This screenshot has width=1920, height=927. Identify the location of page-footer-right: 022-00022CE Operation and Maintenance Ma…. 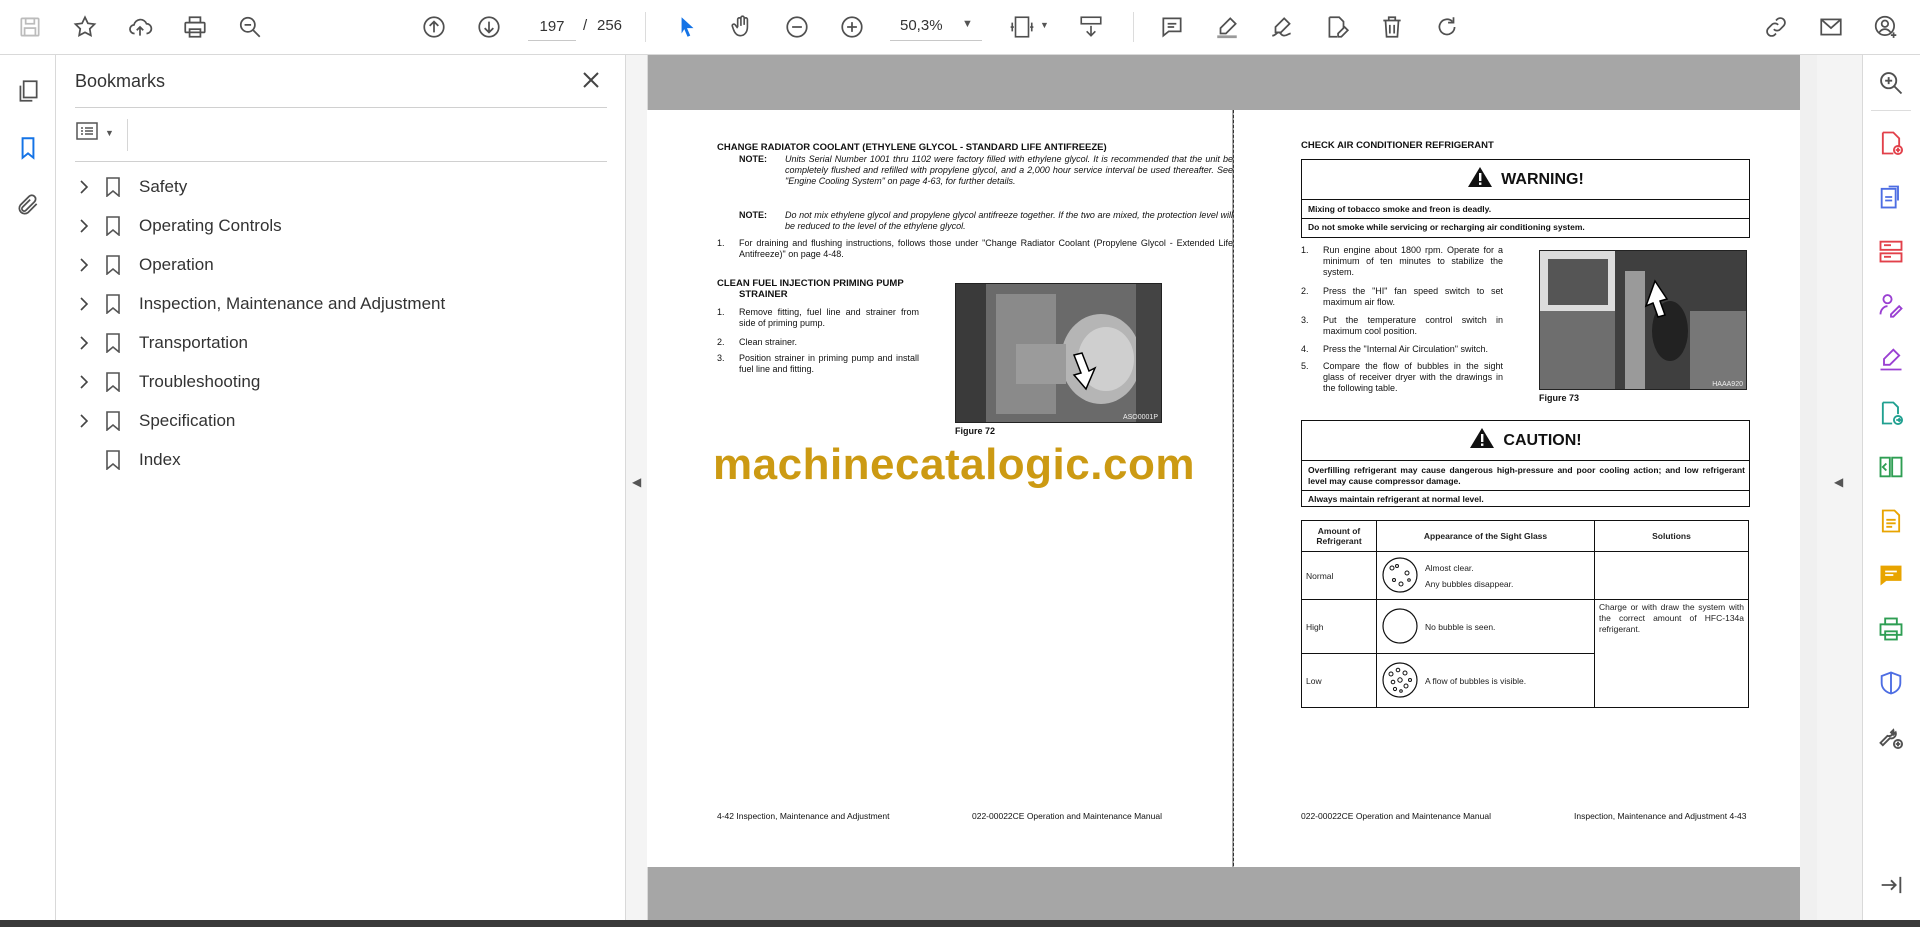
(1067, 816).